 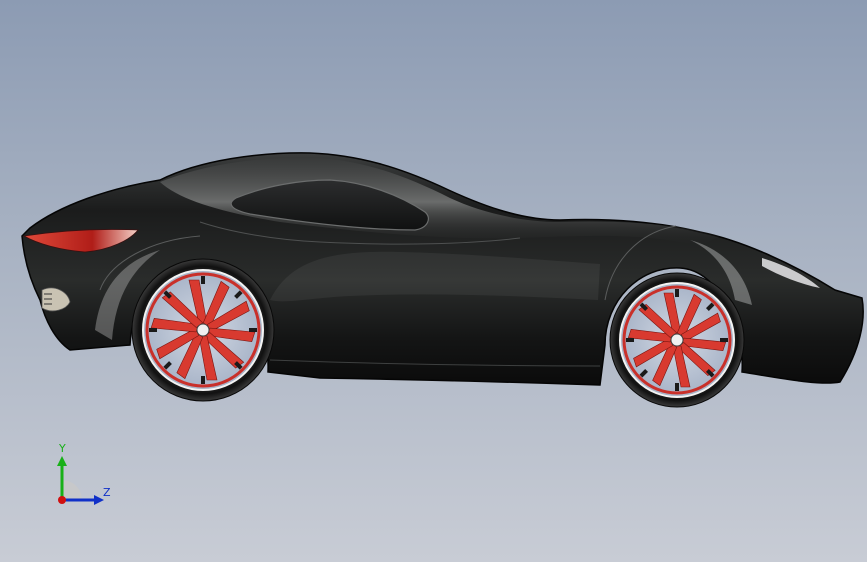 I want to click on z-axis-label: Z, so click(x=107, y=492).